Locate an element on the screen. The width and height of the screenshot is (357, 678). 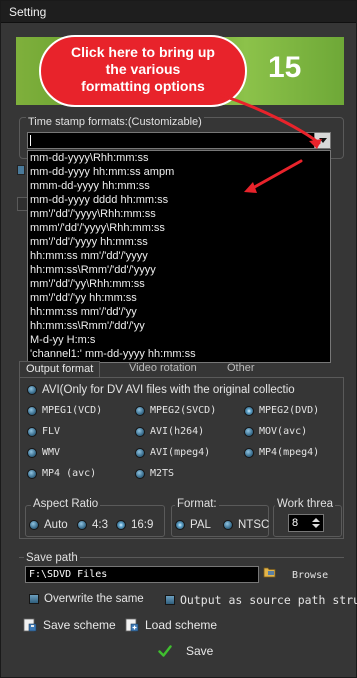
radio-label: AVI(h264) is located at coordinates (177, 431).